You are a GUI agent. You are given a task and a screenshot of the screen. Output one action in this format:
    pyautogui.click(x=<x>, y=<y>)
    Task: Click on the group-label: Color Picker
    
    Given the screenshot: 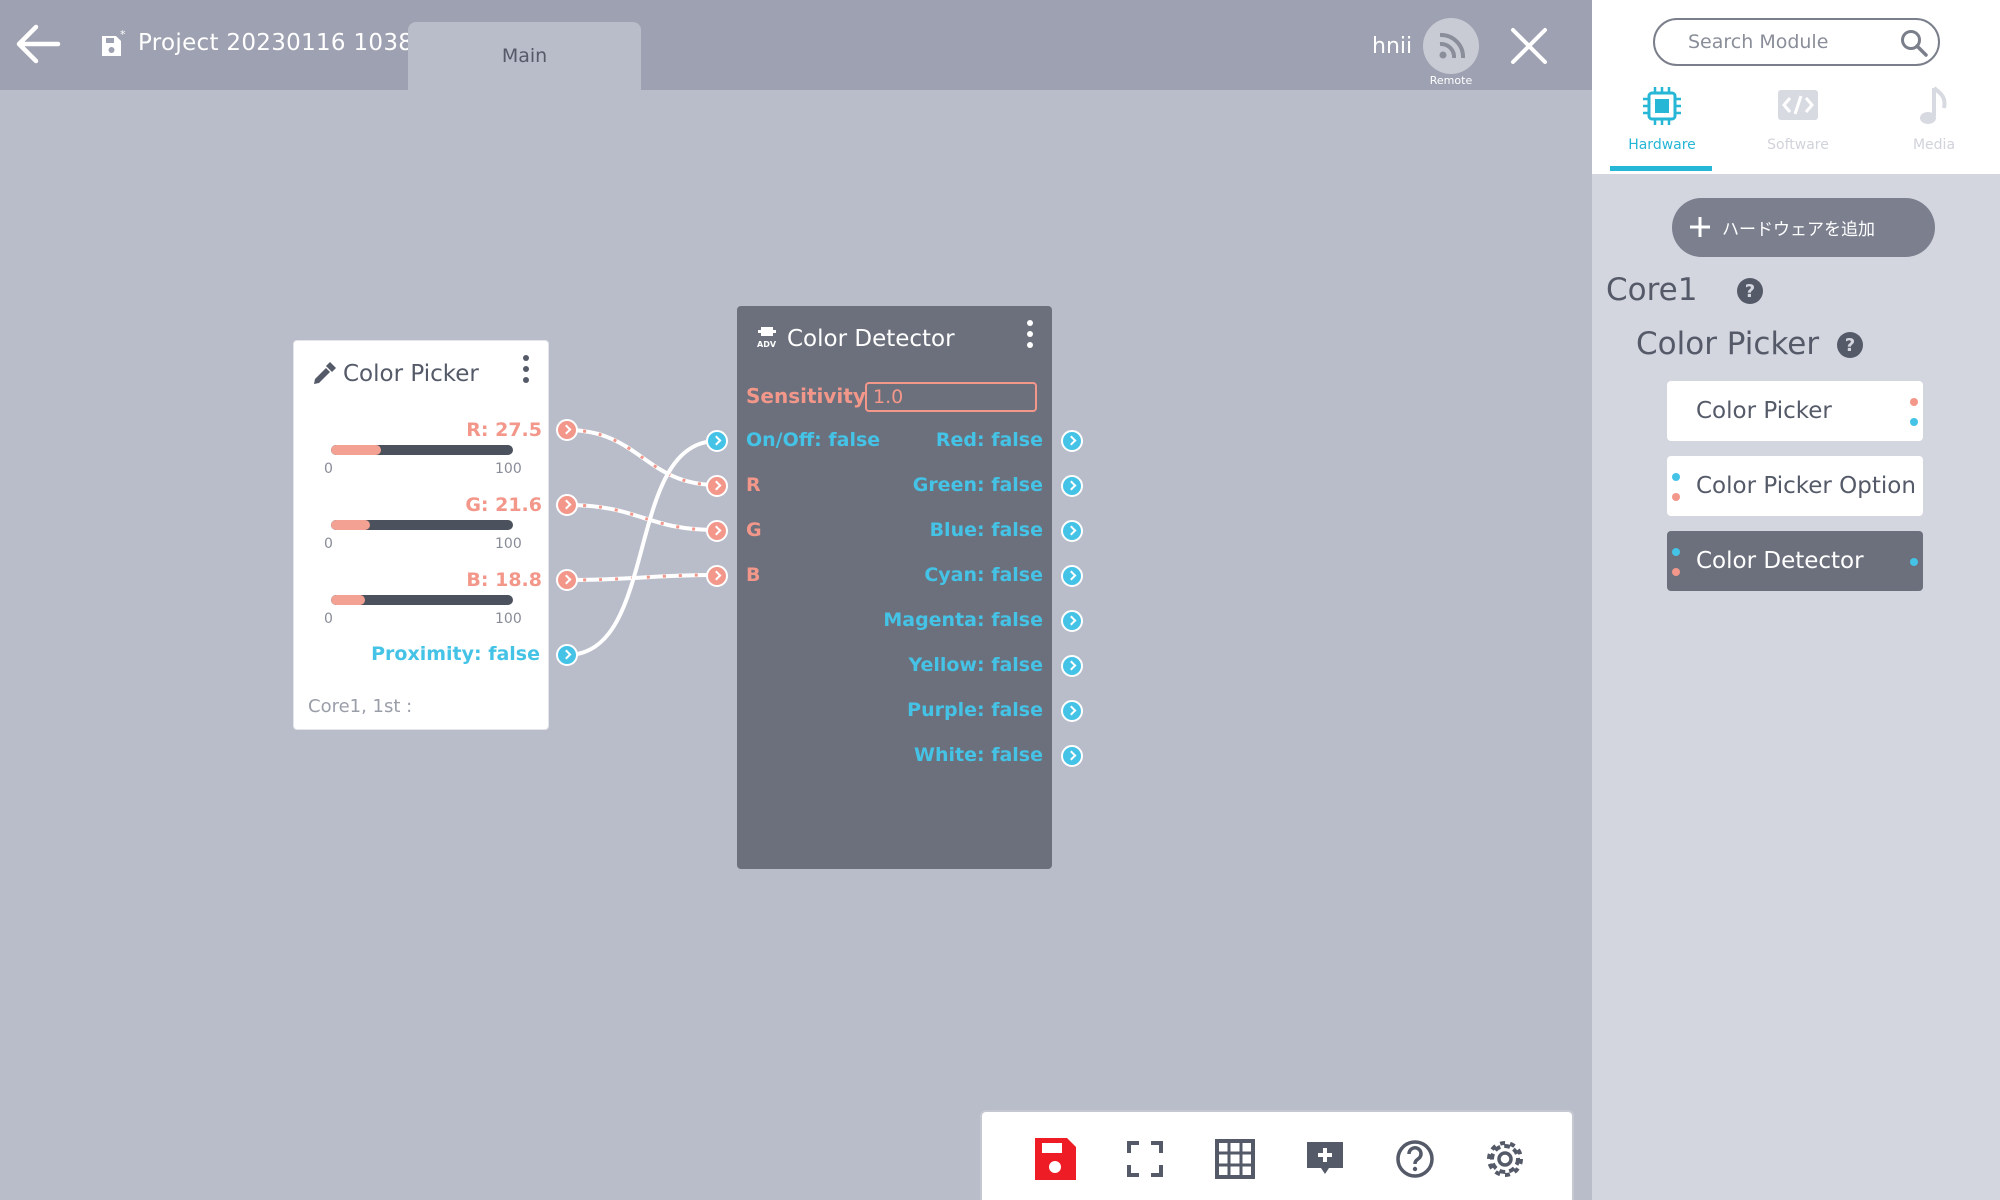 What is the action you would take?
    pyautogui.click(x=1728, y=344)
    